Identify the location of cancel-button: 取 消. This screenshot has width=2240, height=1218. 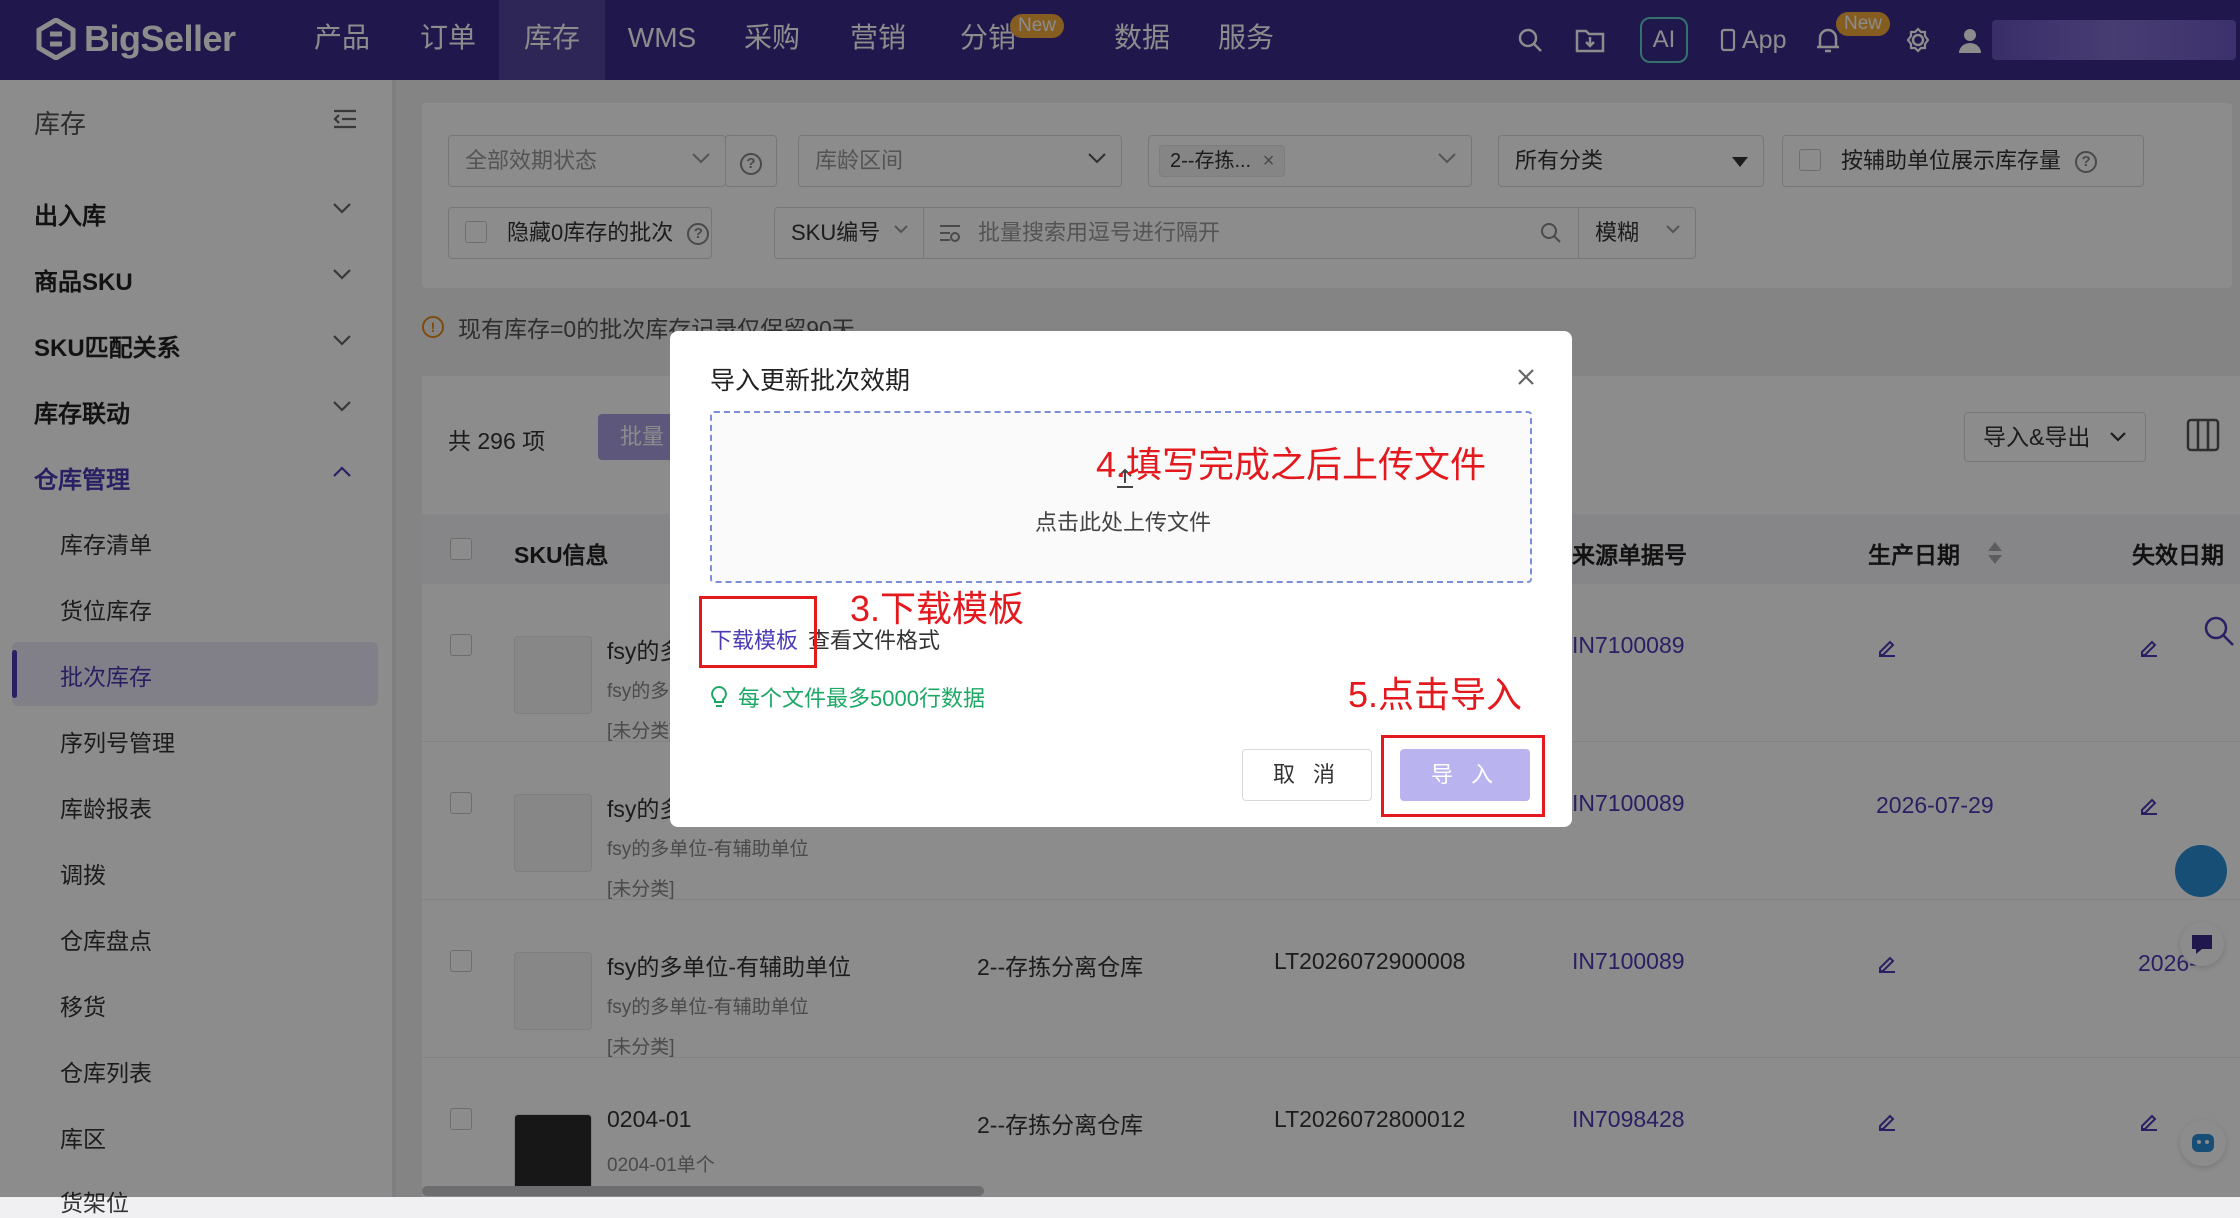
(1307, 775).